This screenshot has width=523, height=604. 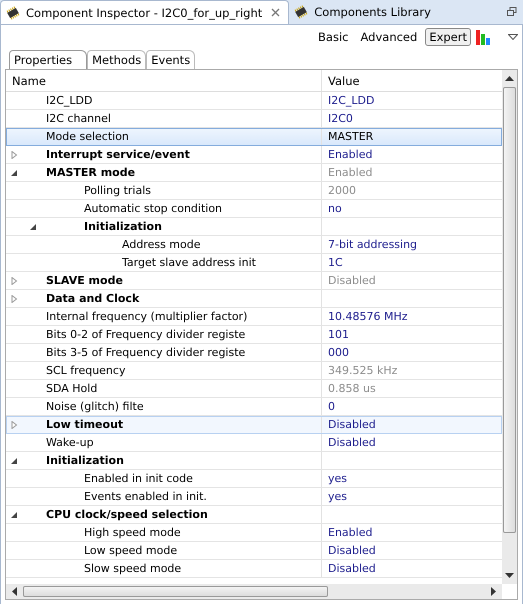 I want to click on property-row: Data and Clock, so click(x=254, y=299).